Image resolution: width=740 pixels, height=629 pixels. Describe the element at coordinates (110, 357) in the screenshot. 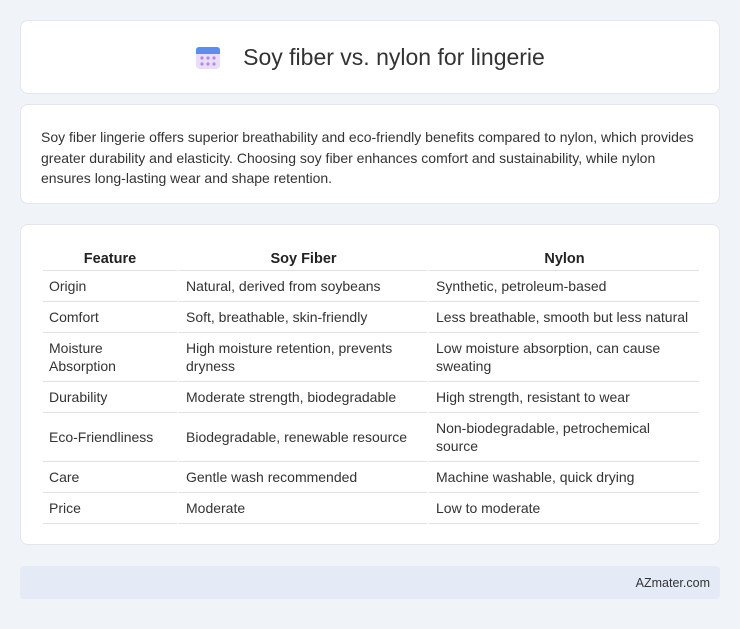

I see `cell-feature: Moisture Absorption` at that location.